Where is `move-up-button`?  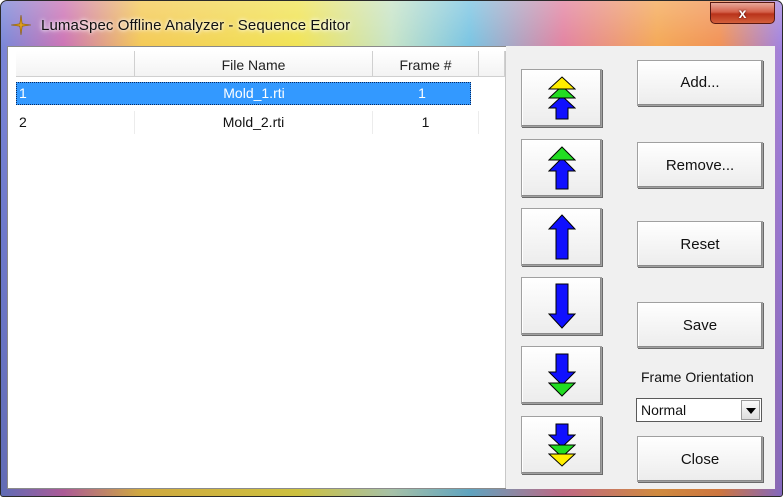 move-up-button is located at coordinates (561, 237).